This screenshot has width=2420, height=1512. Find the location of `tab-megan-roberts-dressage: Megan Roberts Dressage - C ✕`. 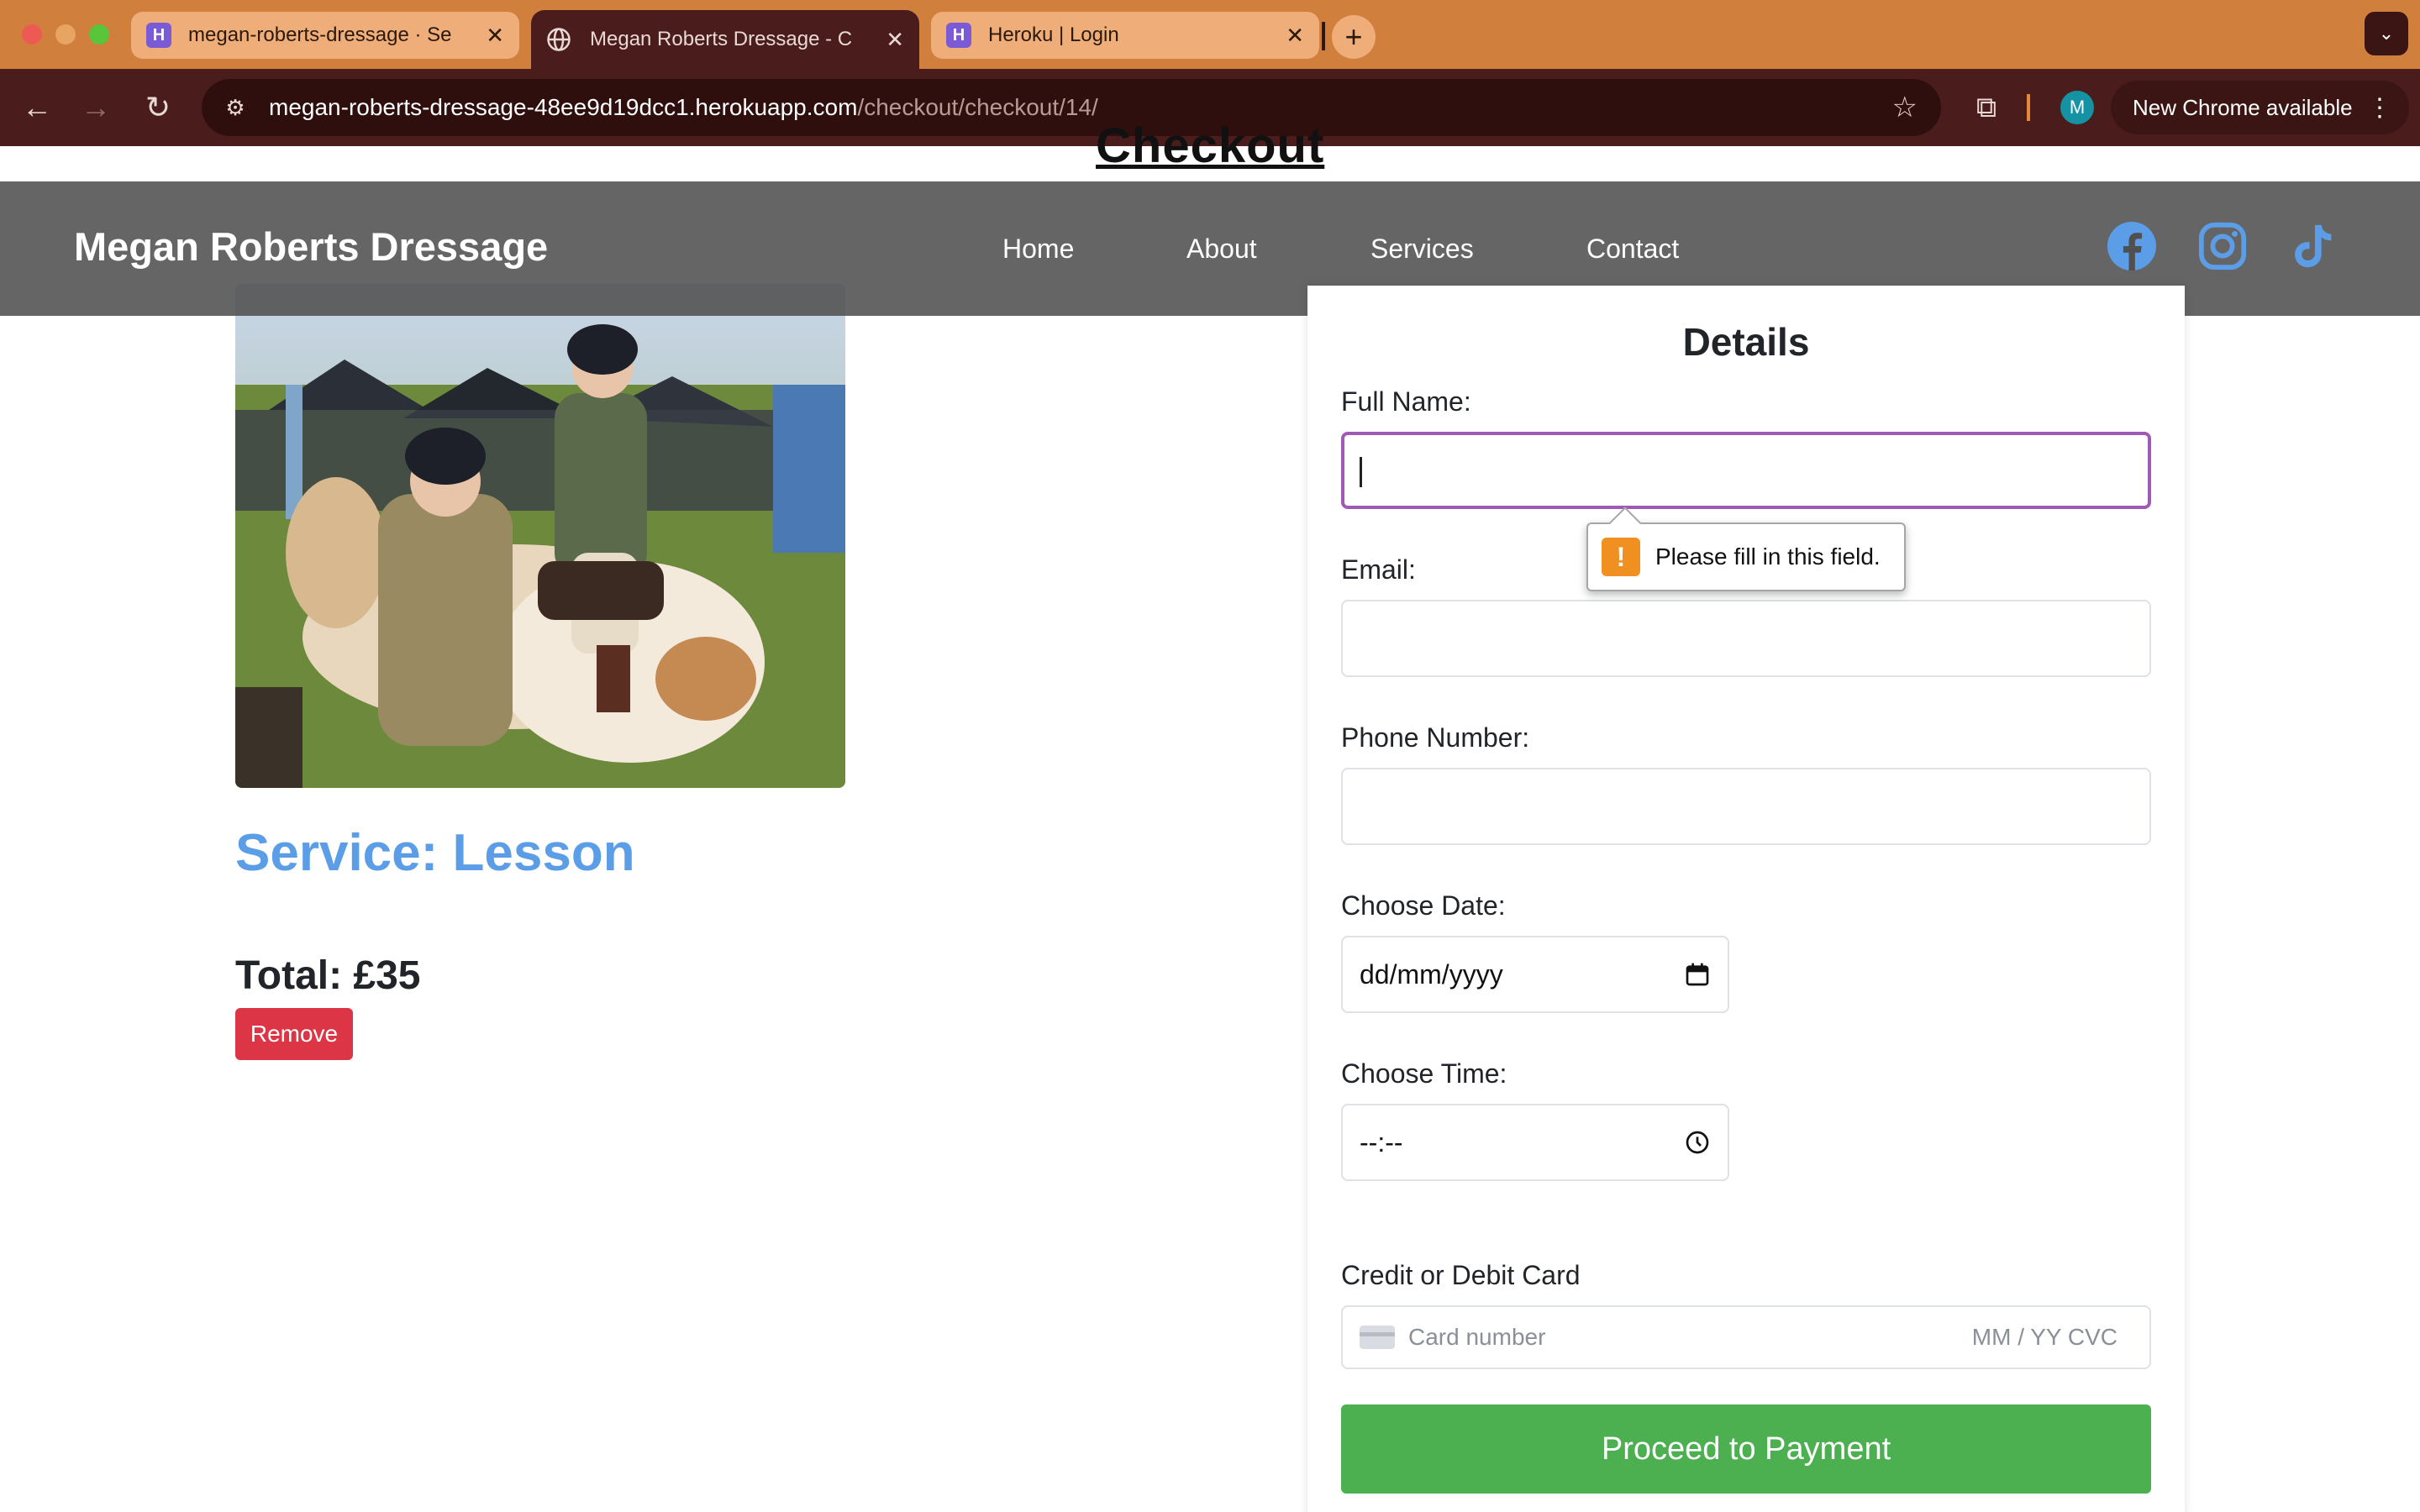

tab-megan-roberts-dressage: Megan Roberts Dressage - C ✕ is located at coordinates (725, 39).